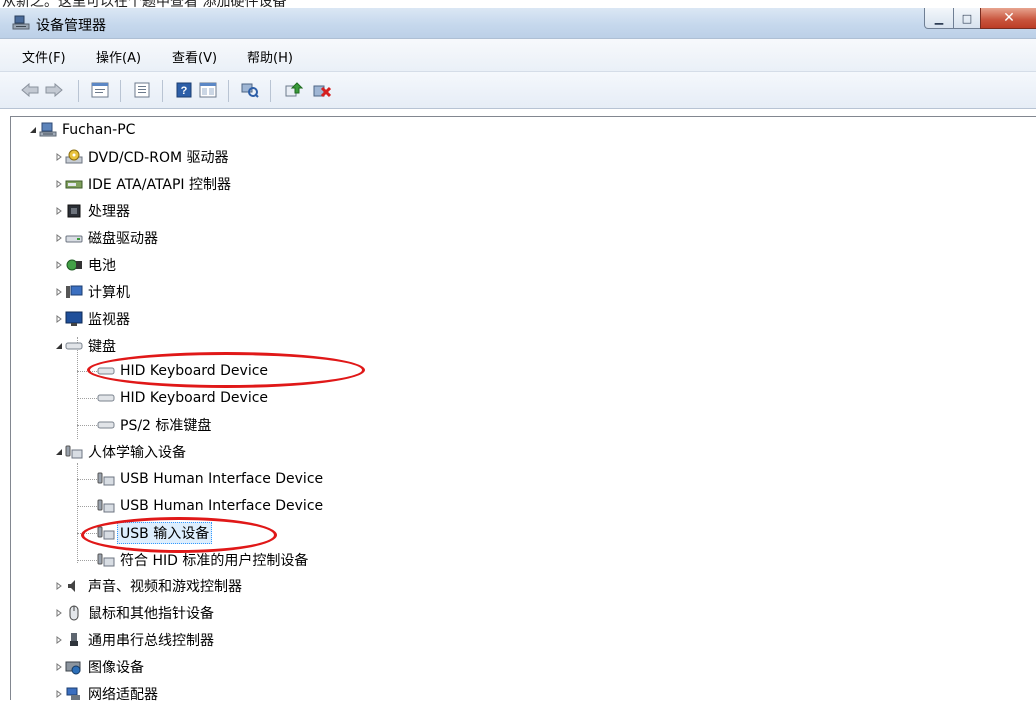 The height and width of the screenshot is (705, 1036). I want to click on device-manager-icon, so click(21, 23).